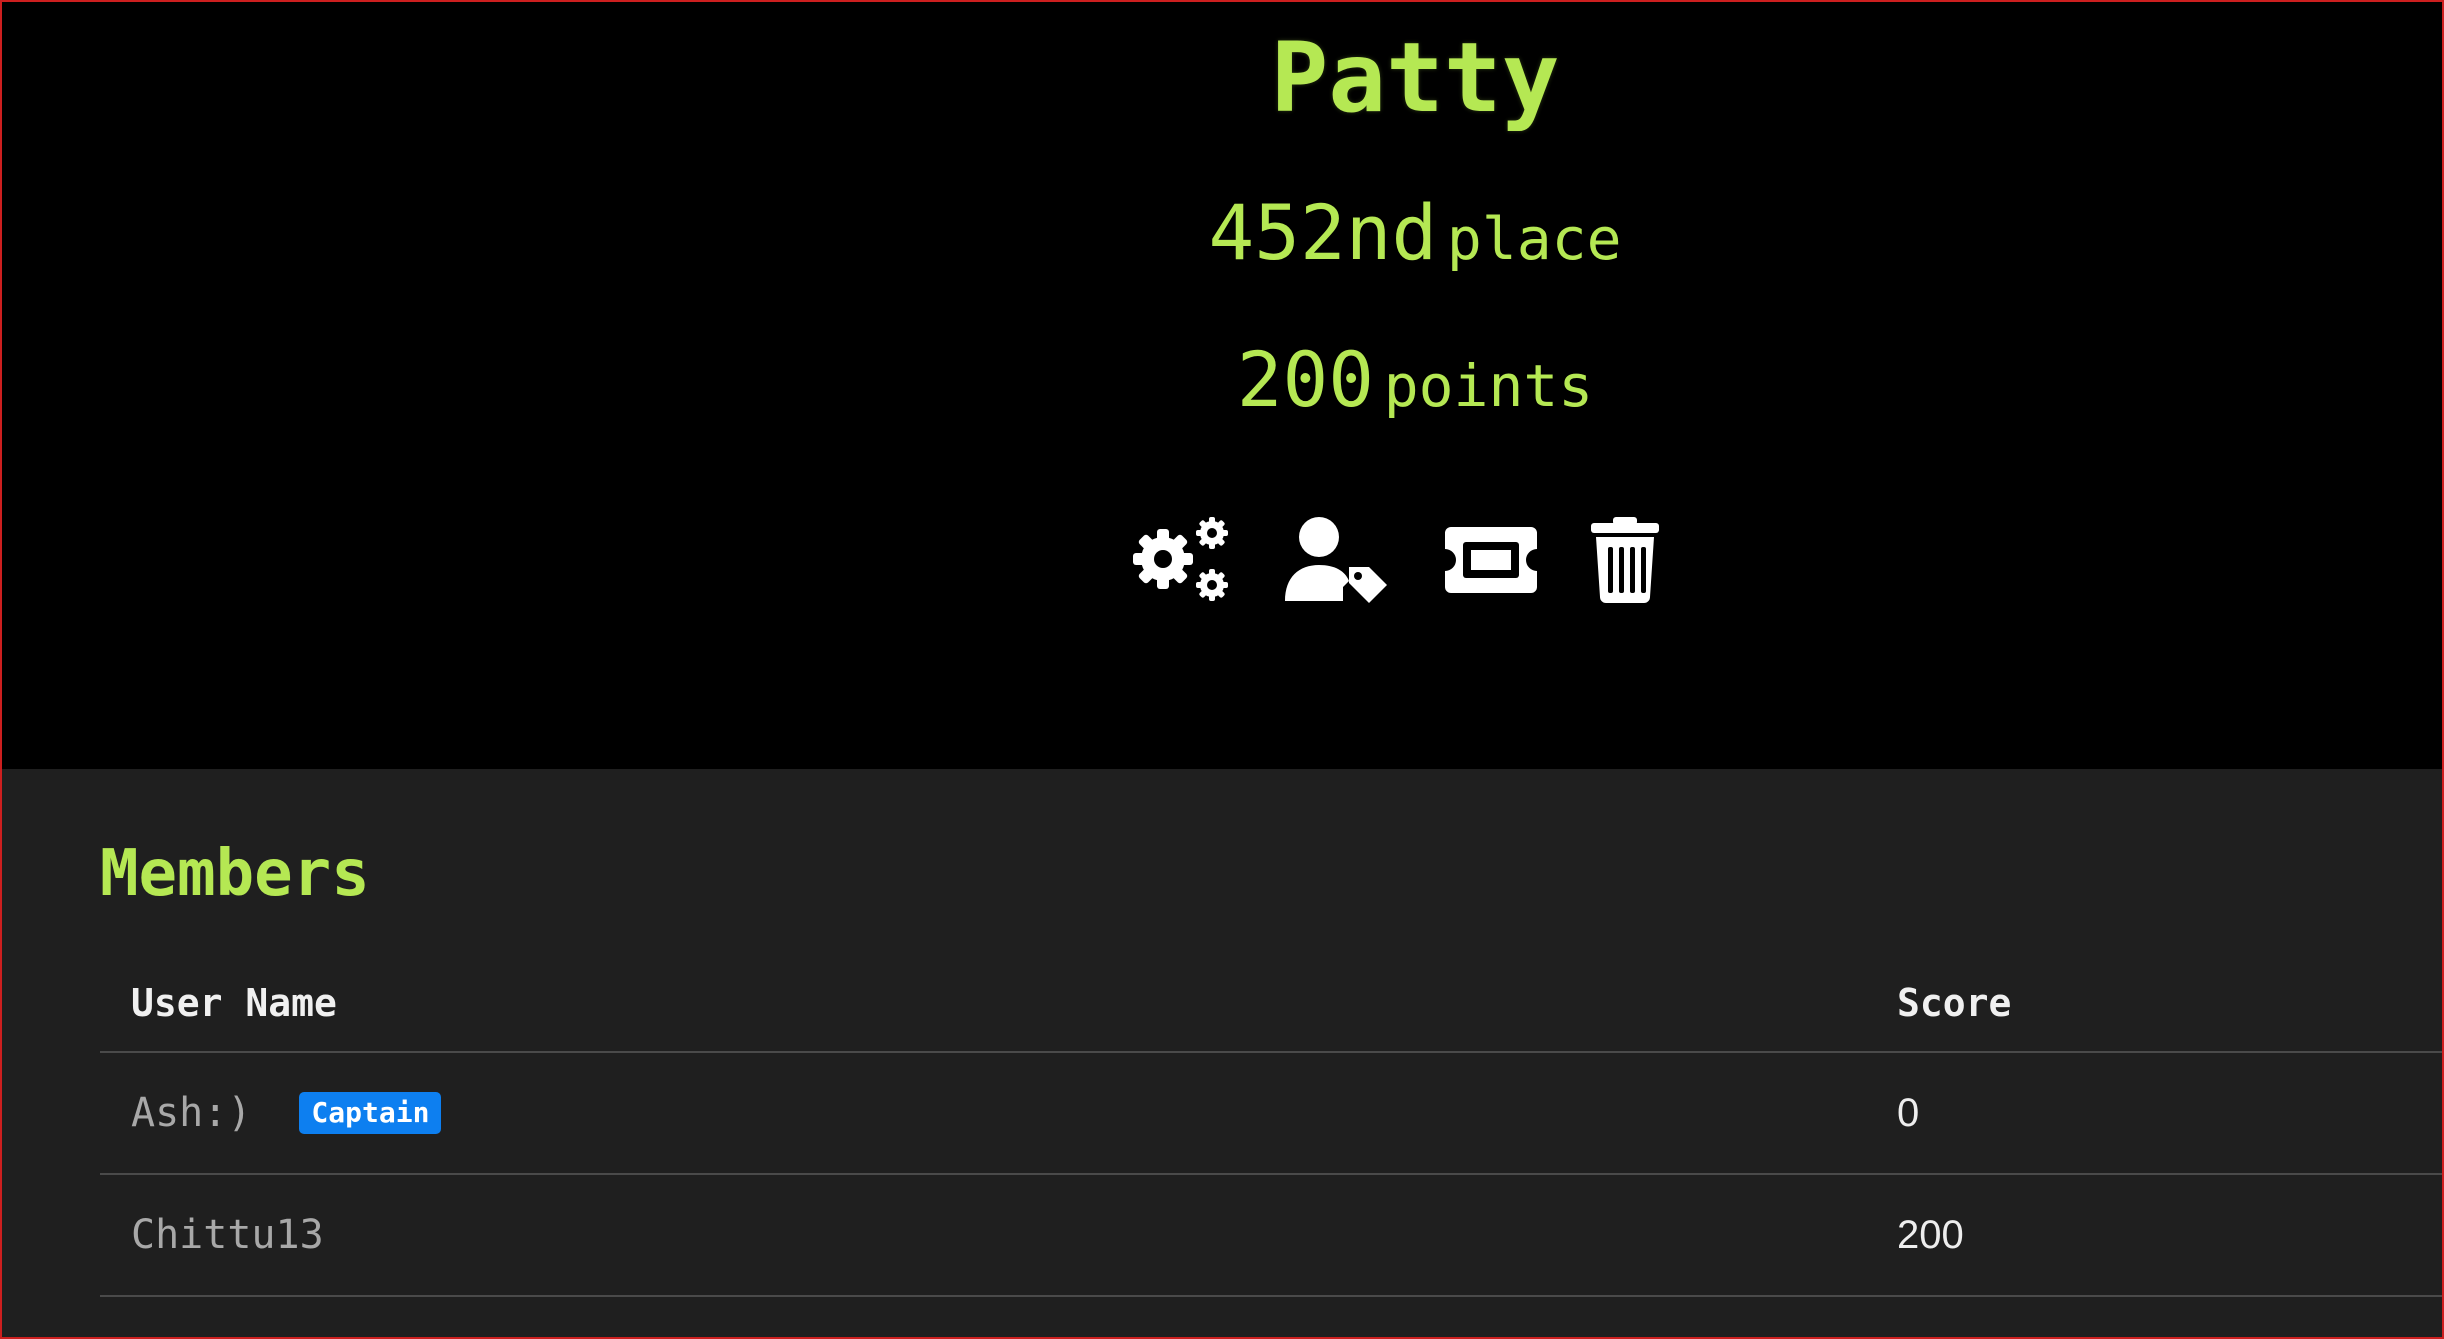 The width and height of the screenshot is (2444, 1339). I want to click on member-name-cell: Ash:) Captain, so click(286, 1113).